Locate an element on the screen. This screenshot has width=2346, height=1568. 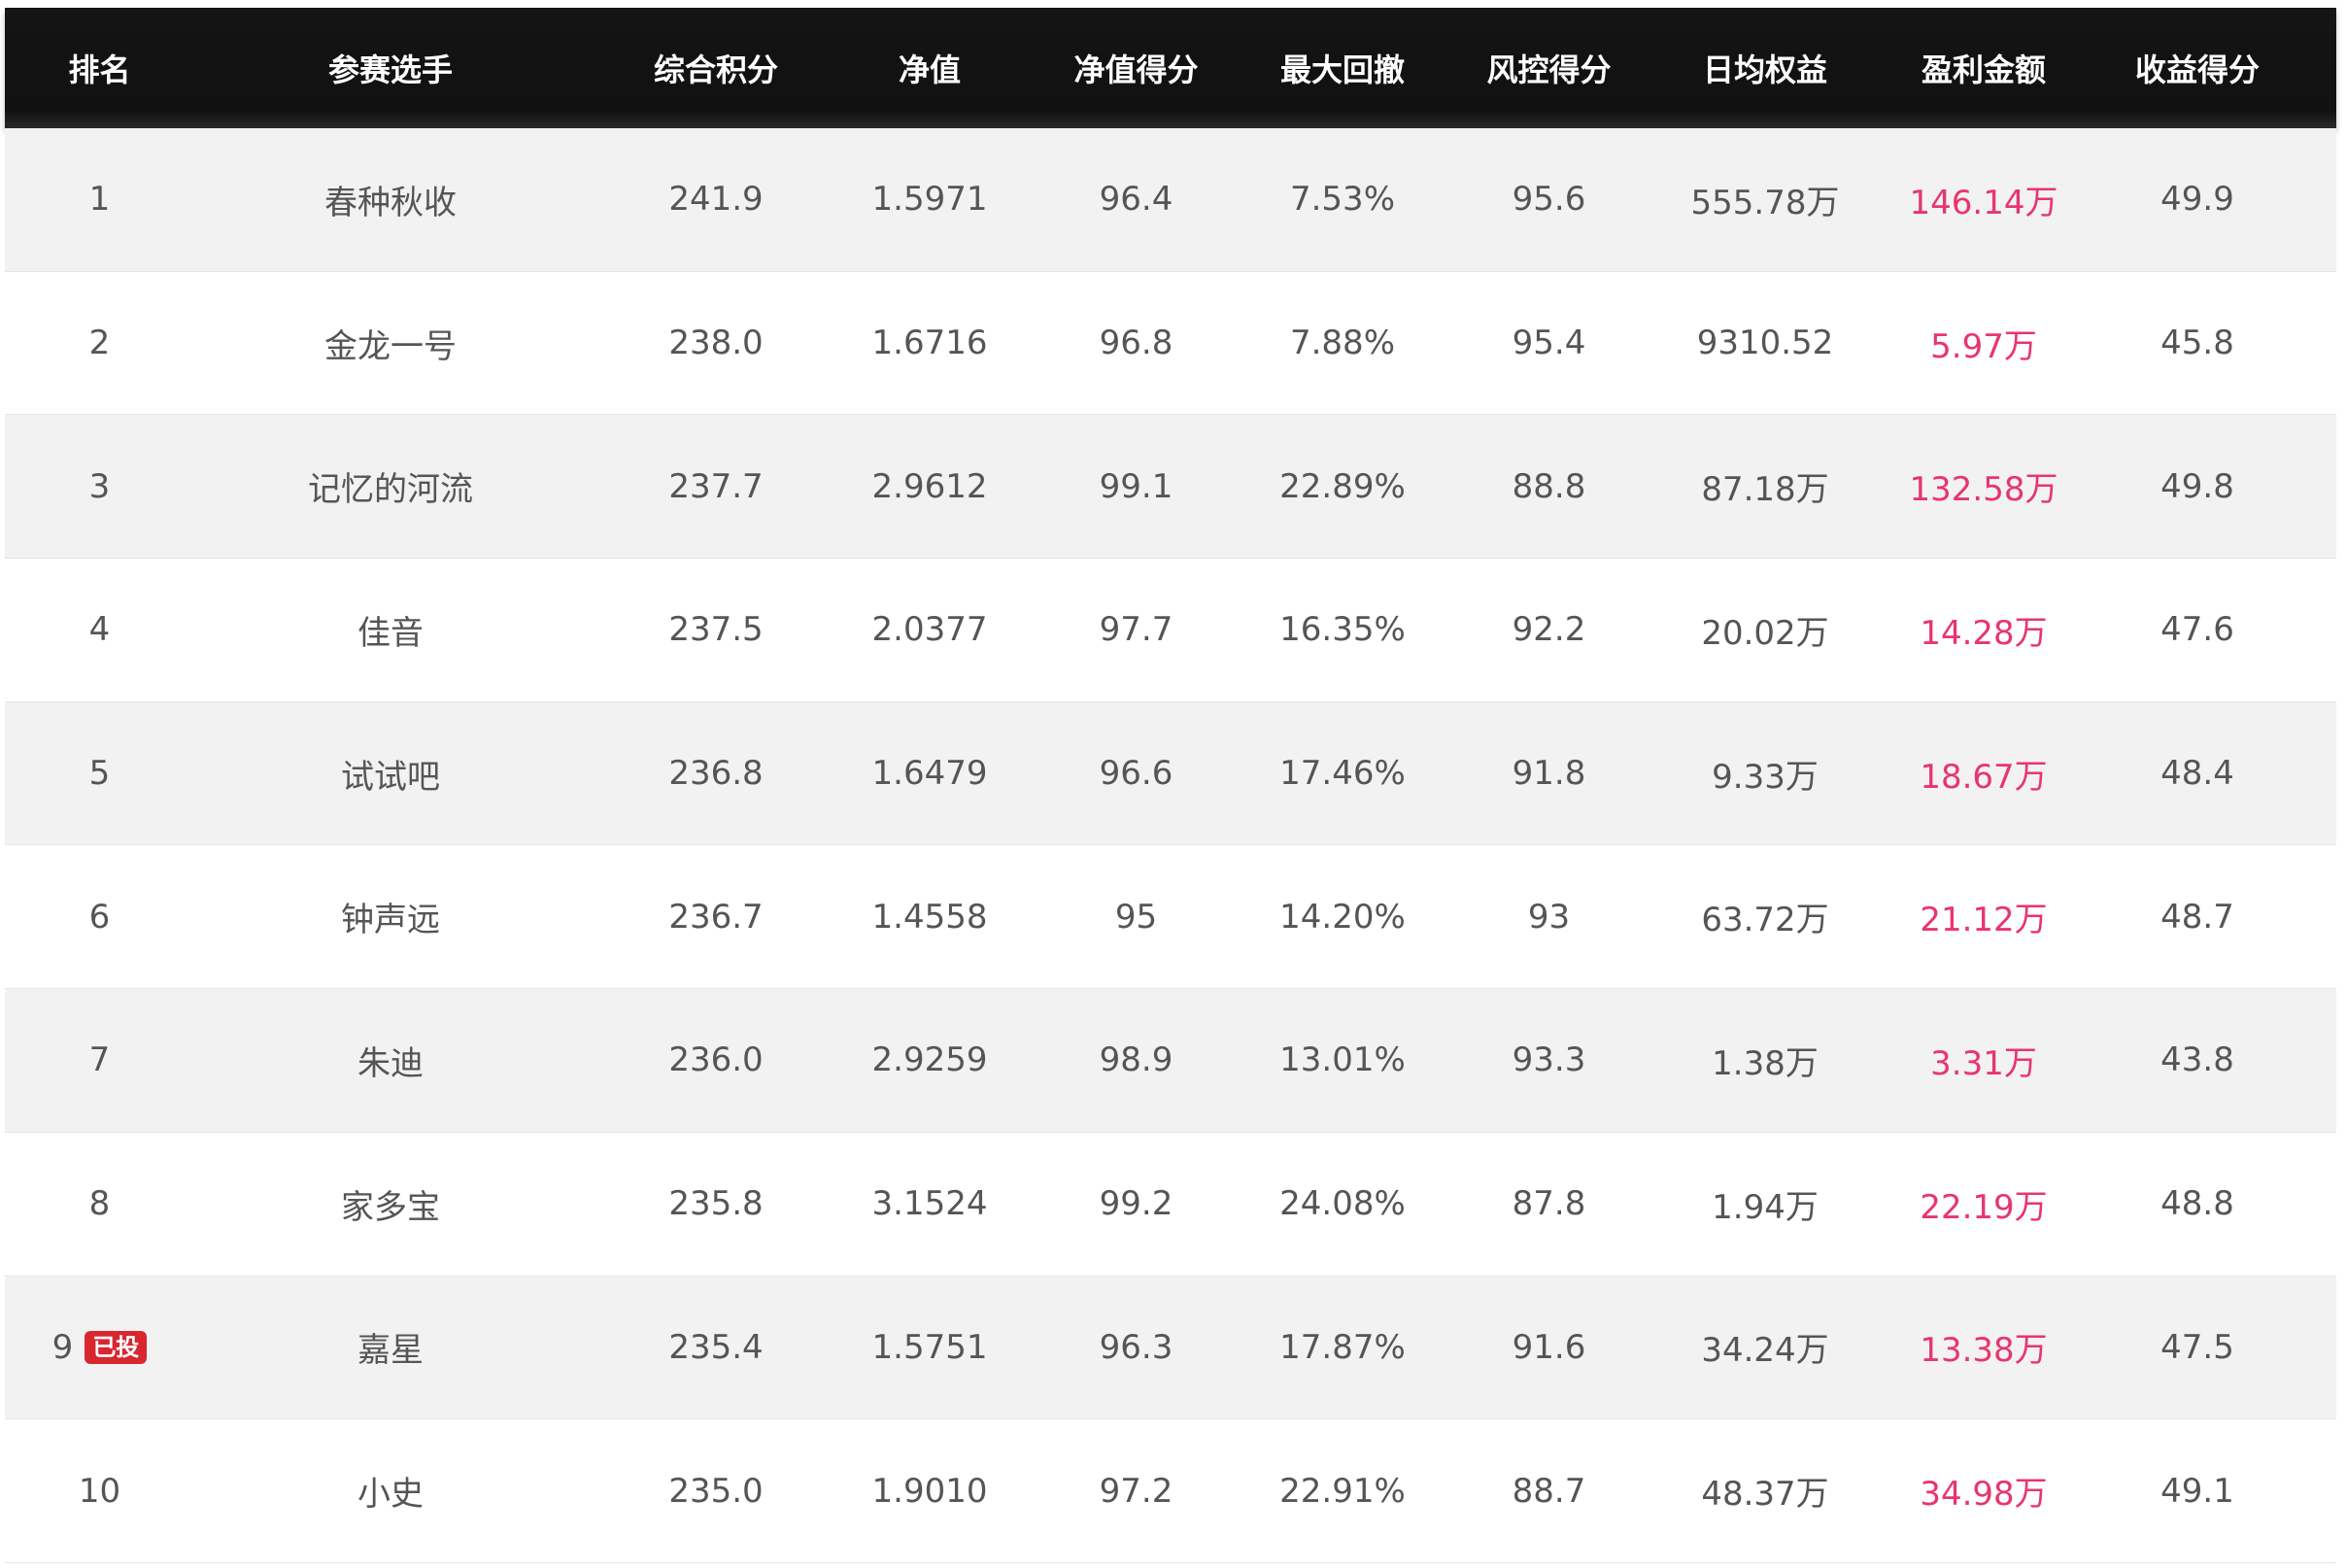
max-drawdown-cell: 7.88% is located at coordinates (1342, 343).